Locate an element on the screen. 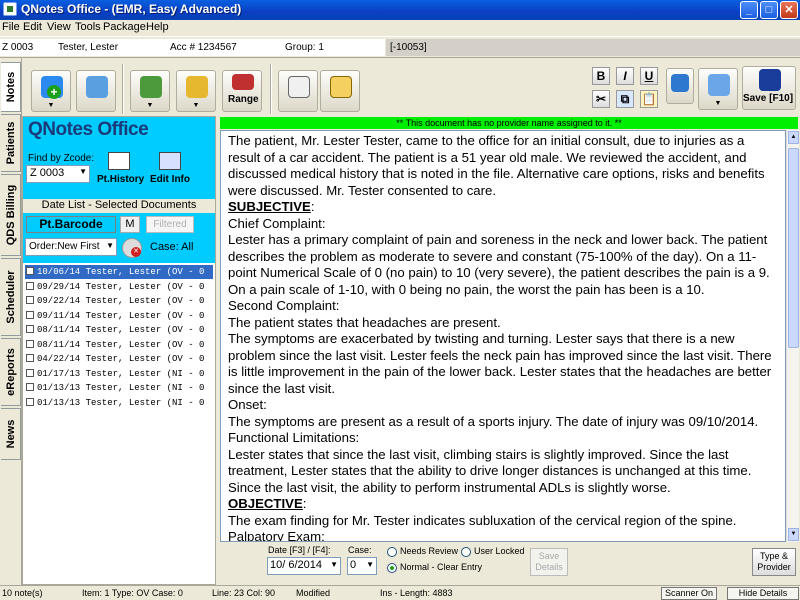 This screenshot has height=600, width=800. italic-button: I is located at coordinates (625, 76).